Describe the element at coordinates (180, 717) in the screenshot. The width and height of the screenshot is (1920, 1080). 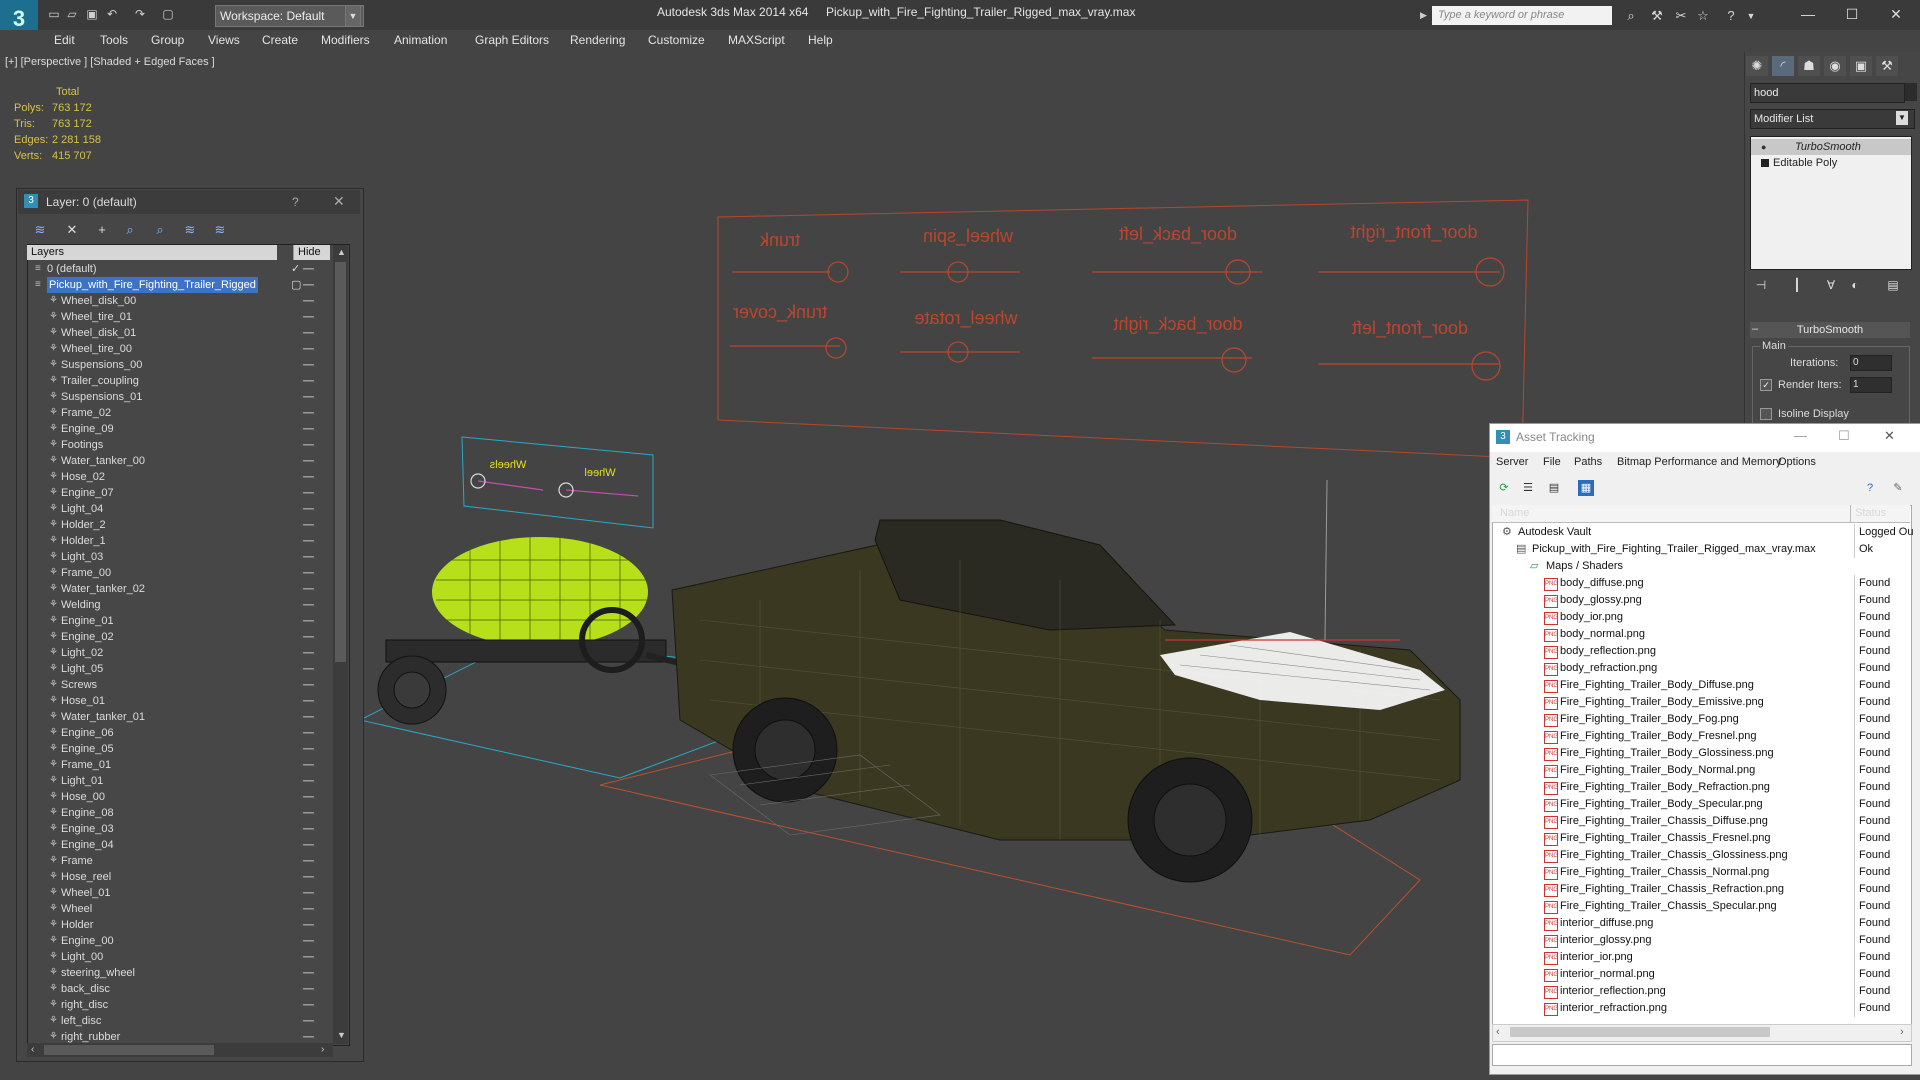
I see `layer-object-row: ⚘ Water_tanker_01 ━━` at that location.